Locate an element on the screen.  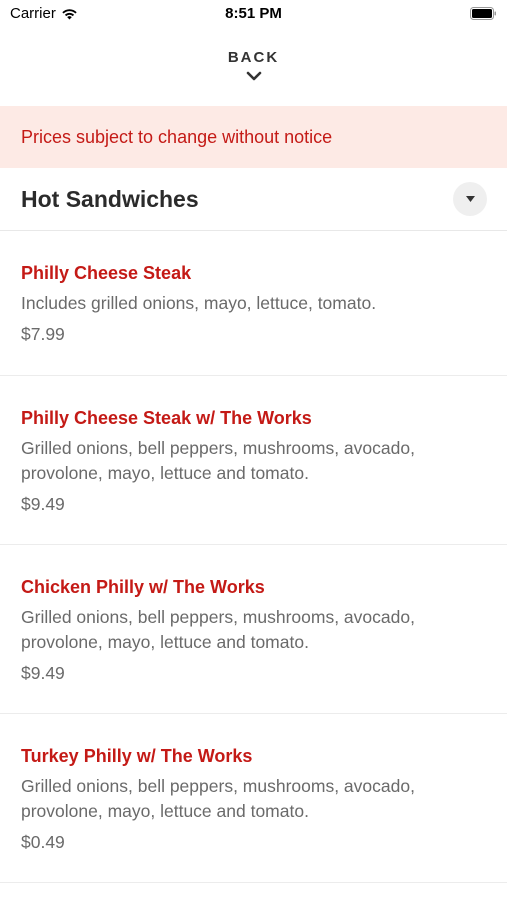
status-time: 8:51 PM is located at coordinates (253, 13).